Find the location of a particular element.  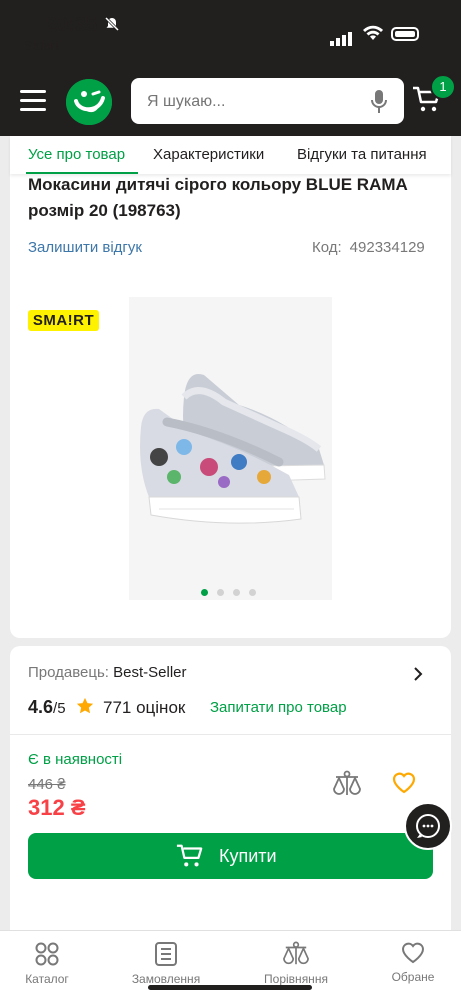

buy-button-label: Купити is located at coordinates (248, 856).